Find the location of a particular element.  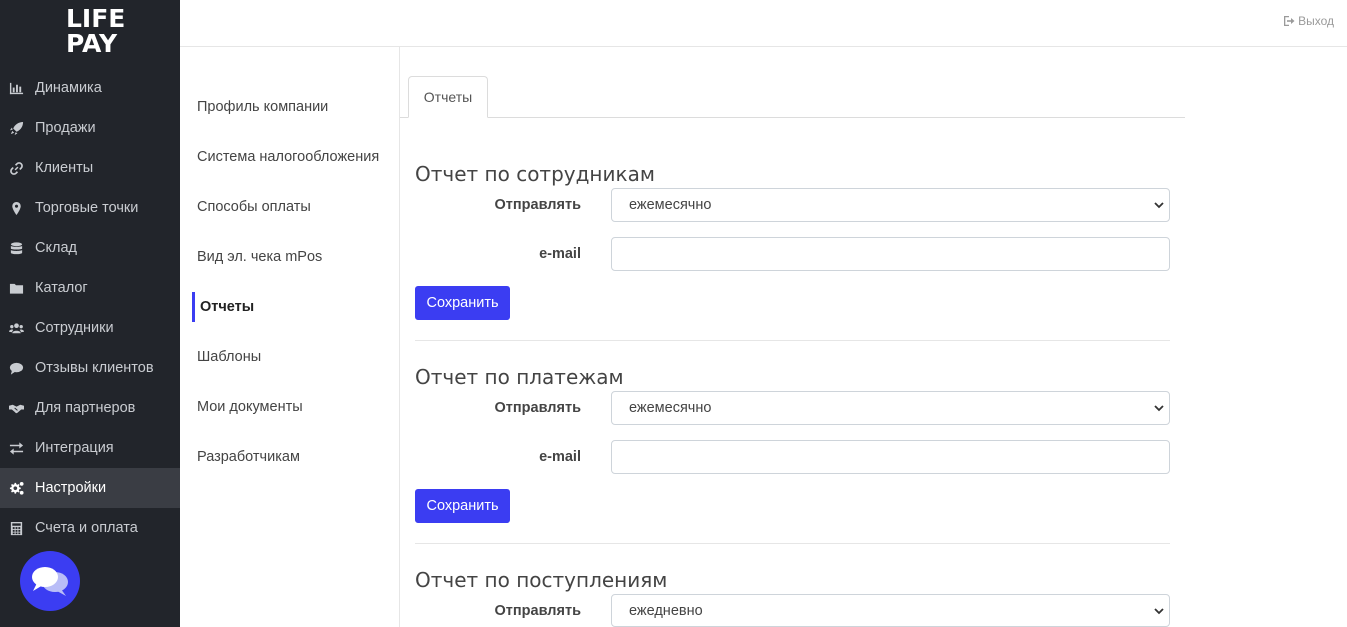

section-title-receipts-report: Отчет по поступлениям is located at coordinates (541, 580).